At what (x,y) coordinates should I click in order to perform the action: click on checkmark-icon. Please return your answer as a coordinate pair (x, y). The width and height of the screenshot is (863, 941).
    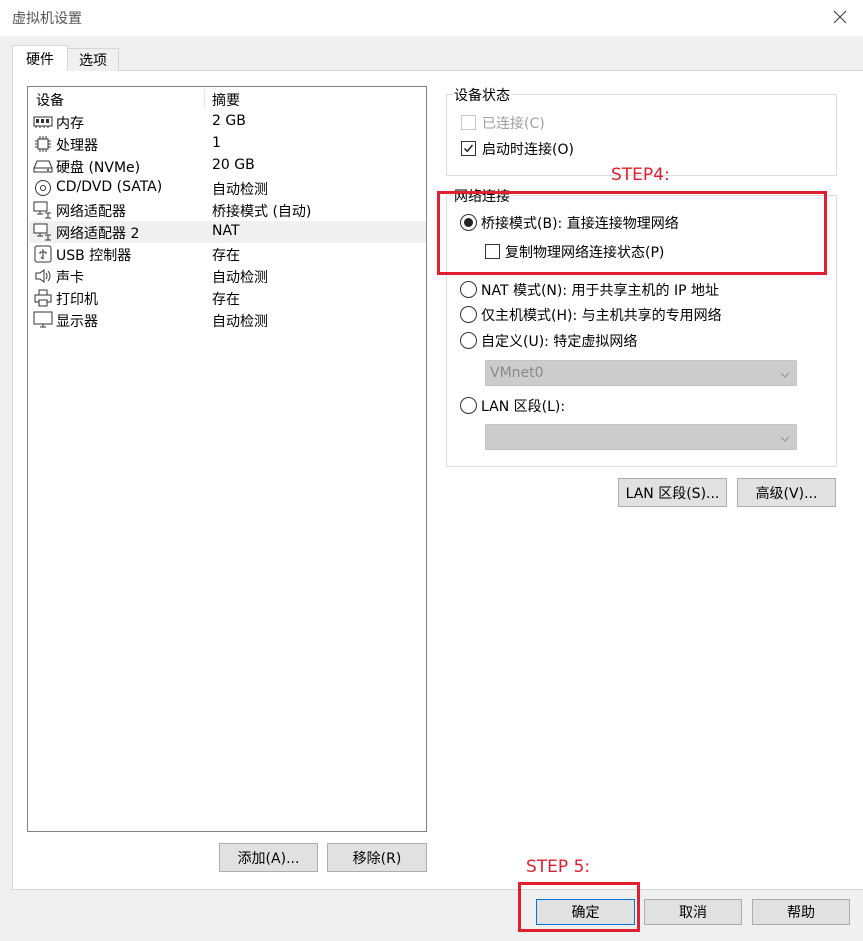
    Looking at the image, I should click on (468, 148).